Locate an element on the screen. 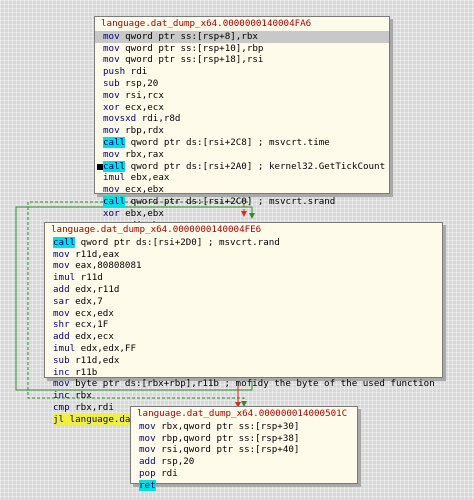 The height and width of the screenshot is (500, 474). block-title: language.dat_dump_x64.000000014000501C is located at coordinates (244, 414).